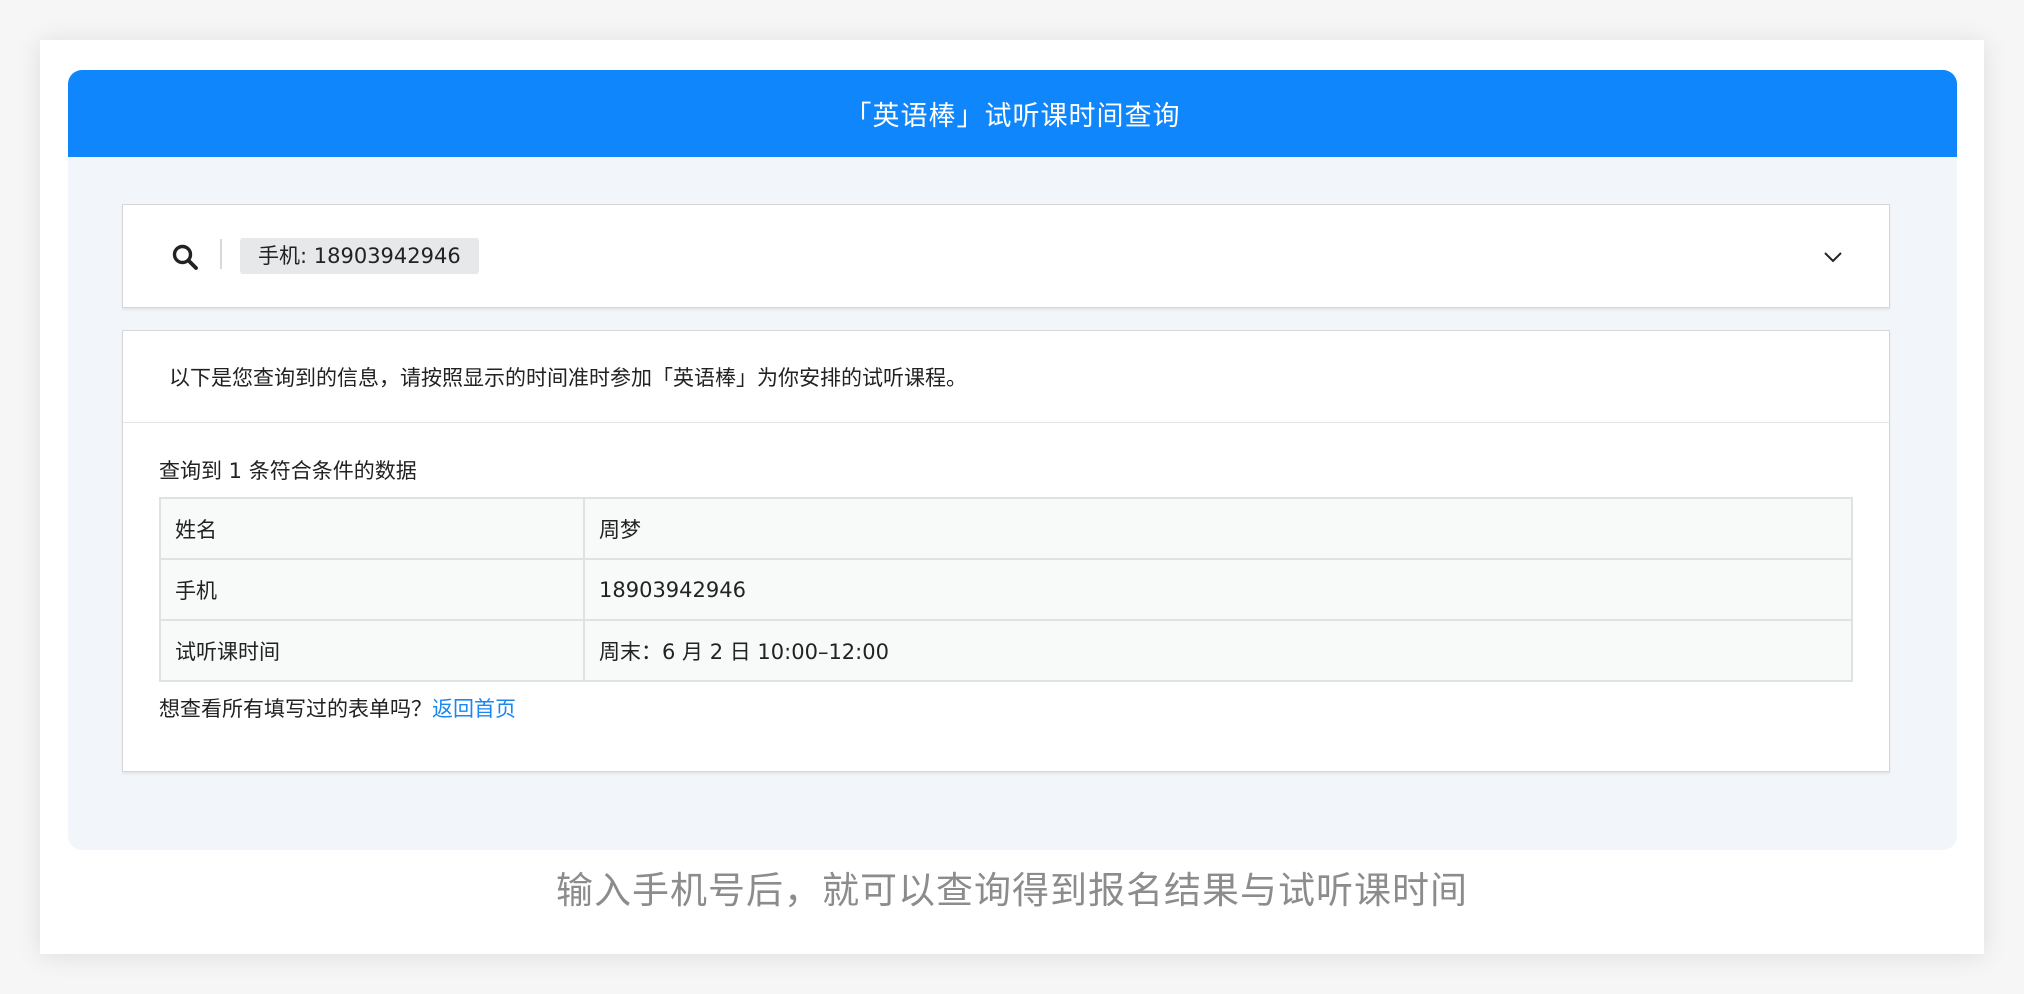  What do you see at coordinates (185, 257) in the screenshot?
I see `search-icon` at bounding box center [185, 257].